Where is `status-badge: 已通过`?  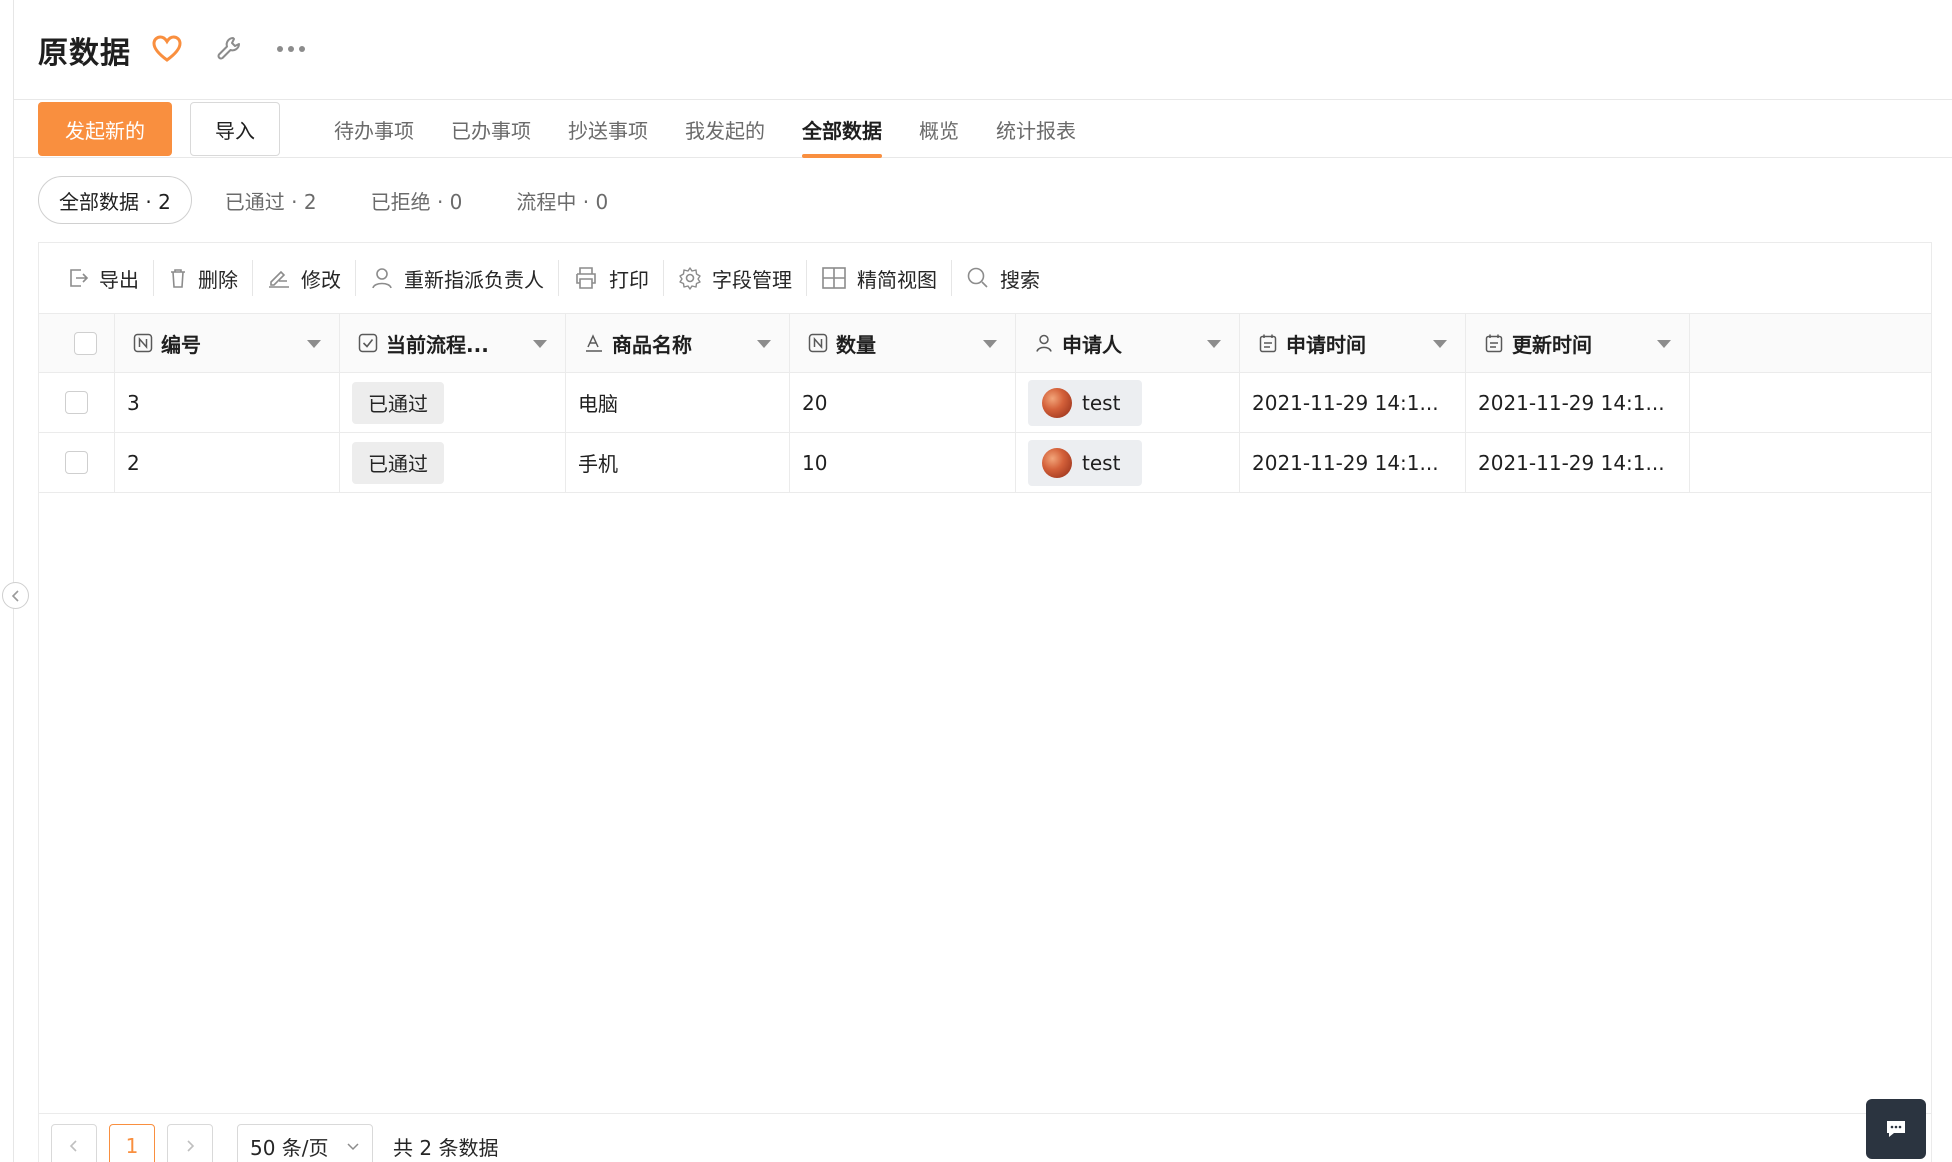
status-badge: 已通过 is located at coordinates (398, 462).